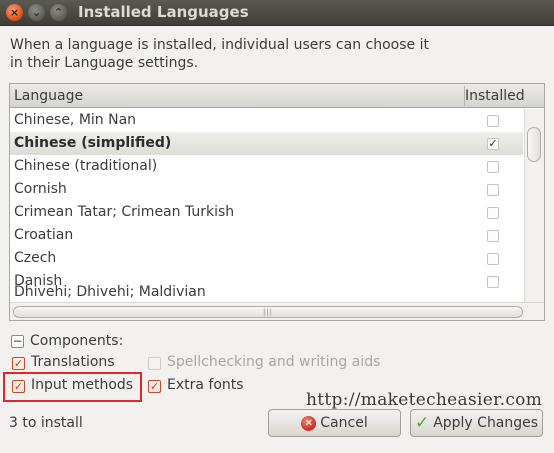 The width and height of the screenshot is (554, 453). I want to click on list-header: Language Installed, so click(277, 96).